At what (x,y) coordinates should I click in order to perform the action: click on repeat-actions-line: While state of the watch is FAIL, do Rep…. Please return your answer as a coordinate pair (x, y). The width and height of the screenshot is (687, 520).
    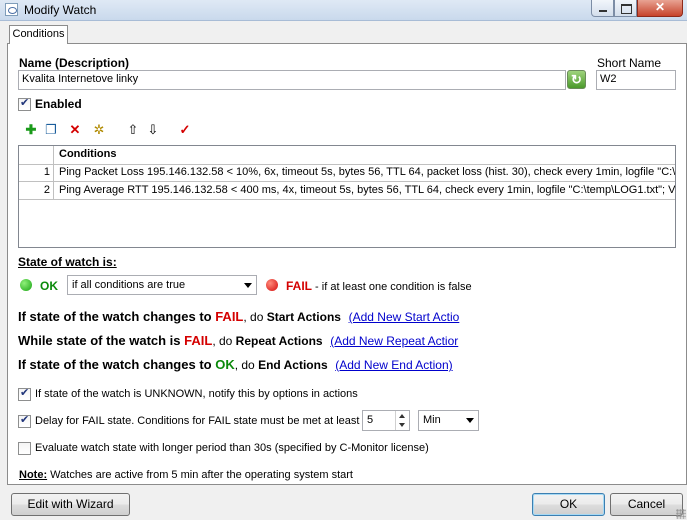
    Looking at the image, I should click on (238, 340).